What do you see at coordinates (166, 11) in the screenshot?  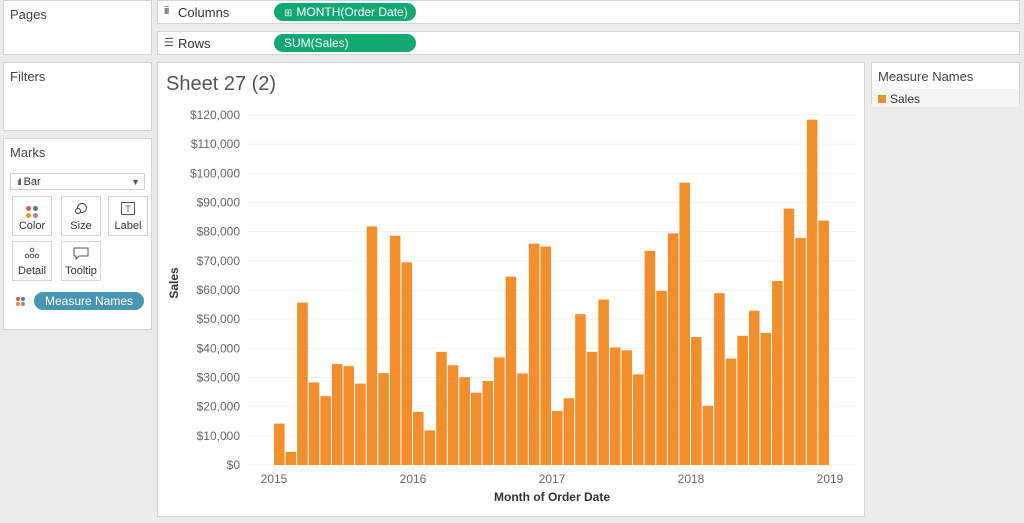 I see `columns-icon: iii` at bounding box center [166, 11].